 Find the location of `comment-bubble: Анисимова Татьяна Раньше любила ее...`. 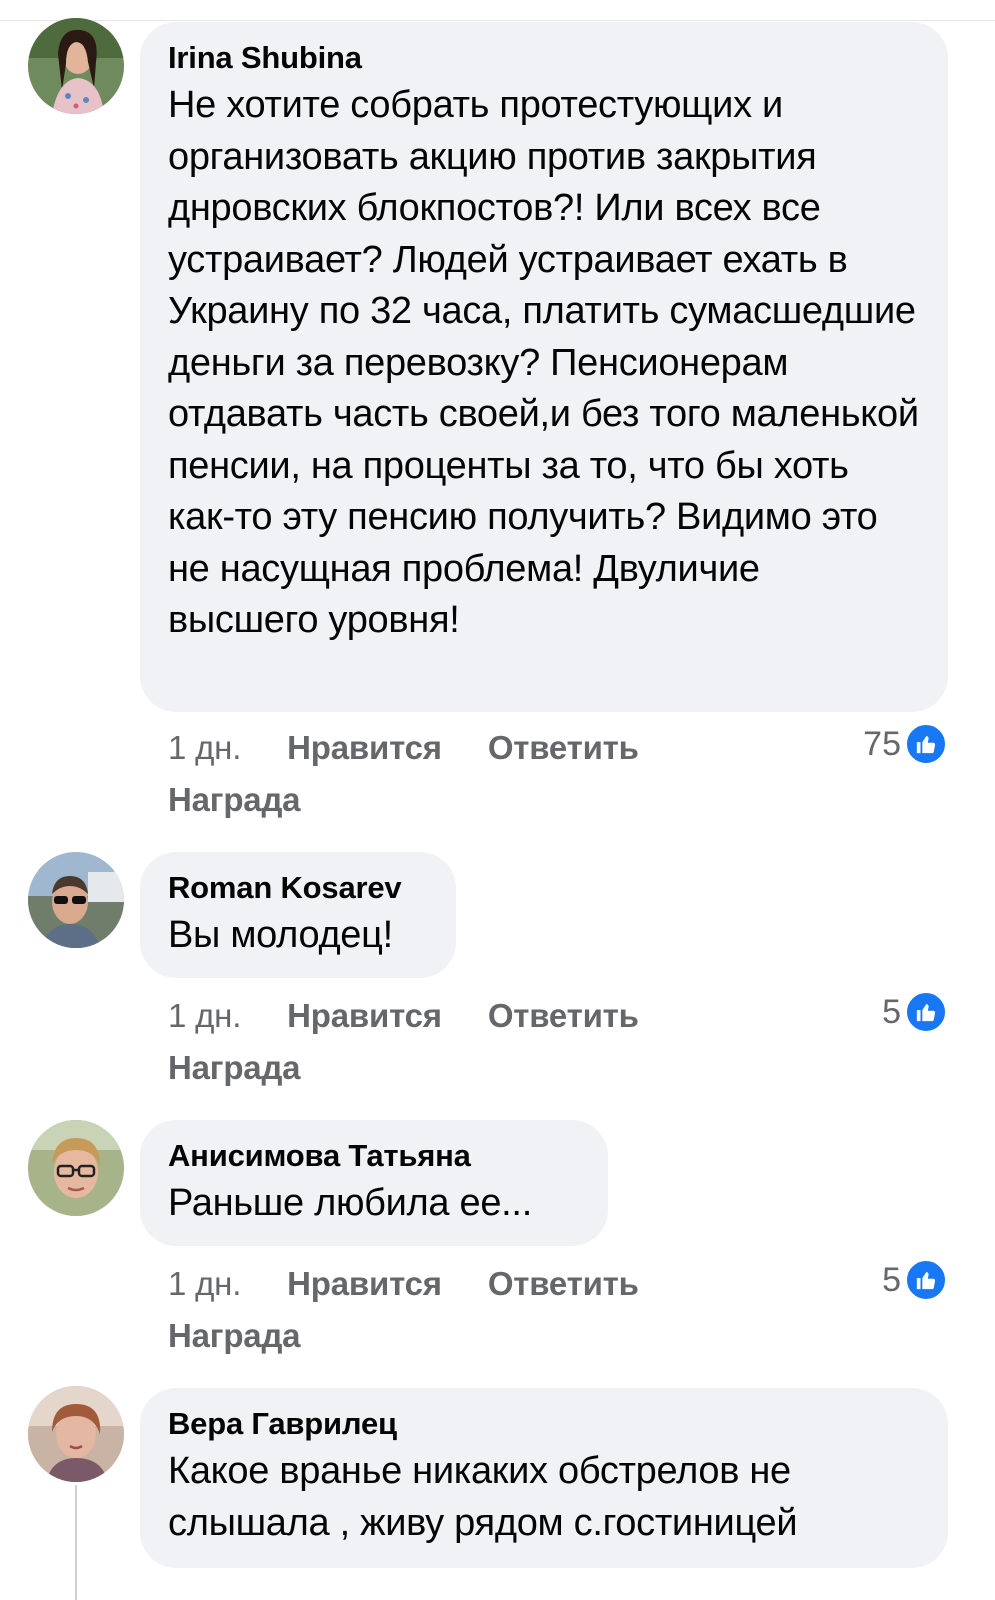

comment-bubble: Анисимова Татьяна Раньше любила ее... is located at coordinates (374, 1183).